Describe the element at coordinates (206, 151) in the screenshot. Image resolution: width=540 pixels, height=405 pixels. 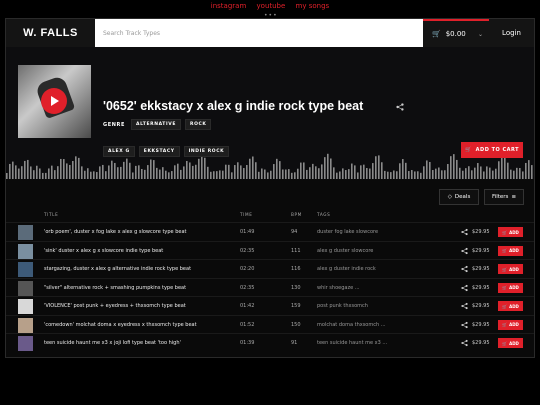
I see `track-tag: INDIE ROCK` at that location.